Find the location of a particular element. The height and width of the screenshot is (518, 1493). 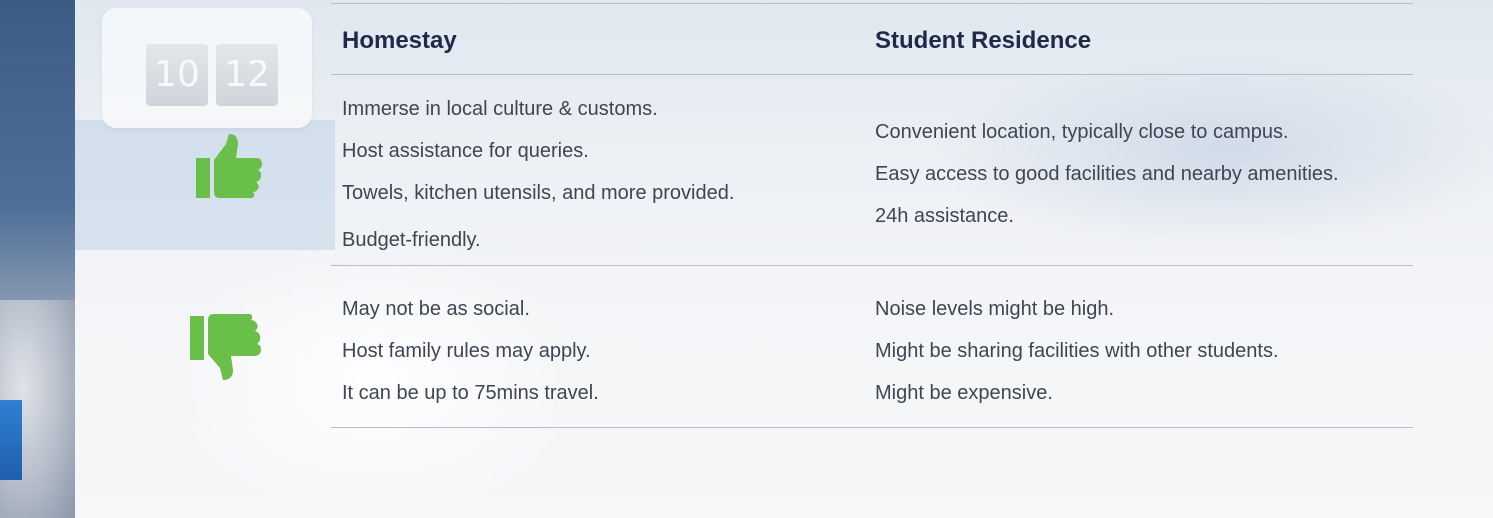

con-homestay-item: Host family rules may apply. is located at coordinates (466, 351).